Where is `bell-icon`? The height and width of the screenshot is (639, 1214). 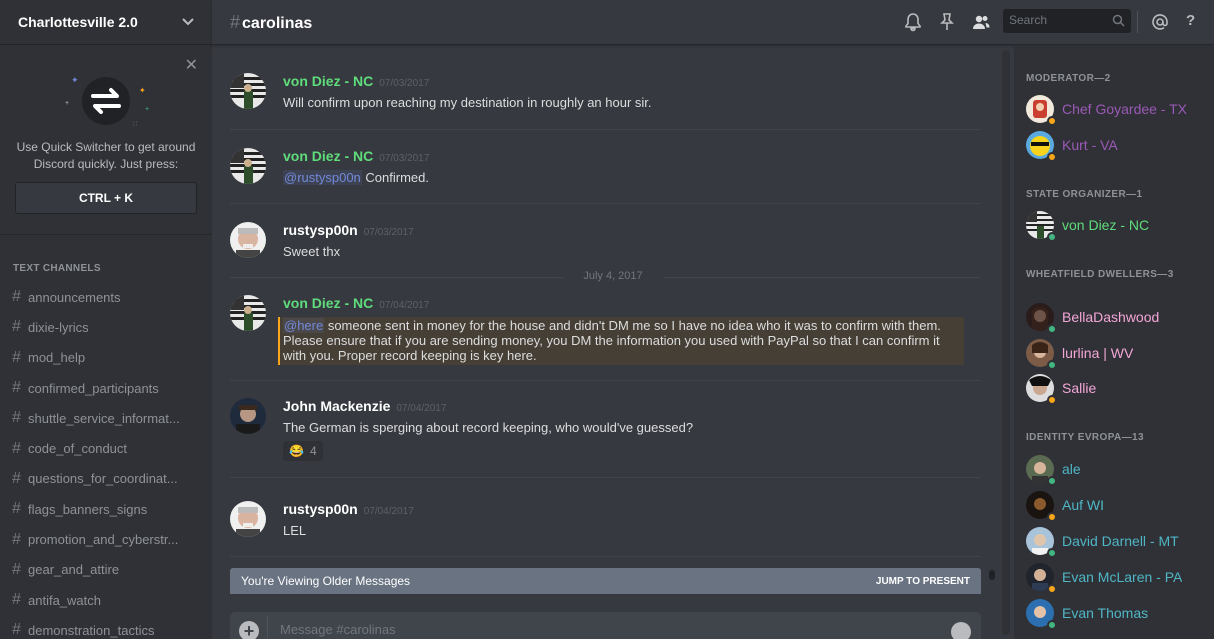 bell-icon is located at coordinates (913, 22).